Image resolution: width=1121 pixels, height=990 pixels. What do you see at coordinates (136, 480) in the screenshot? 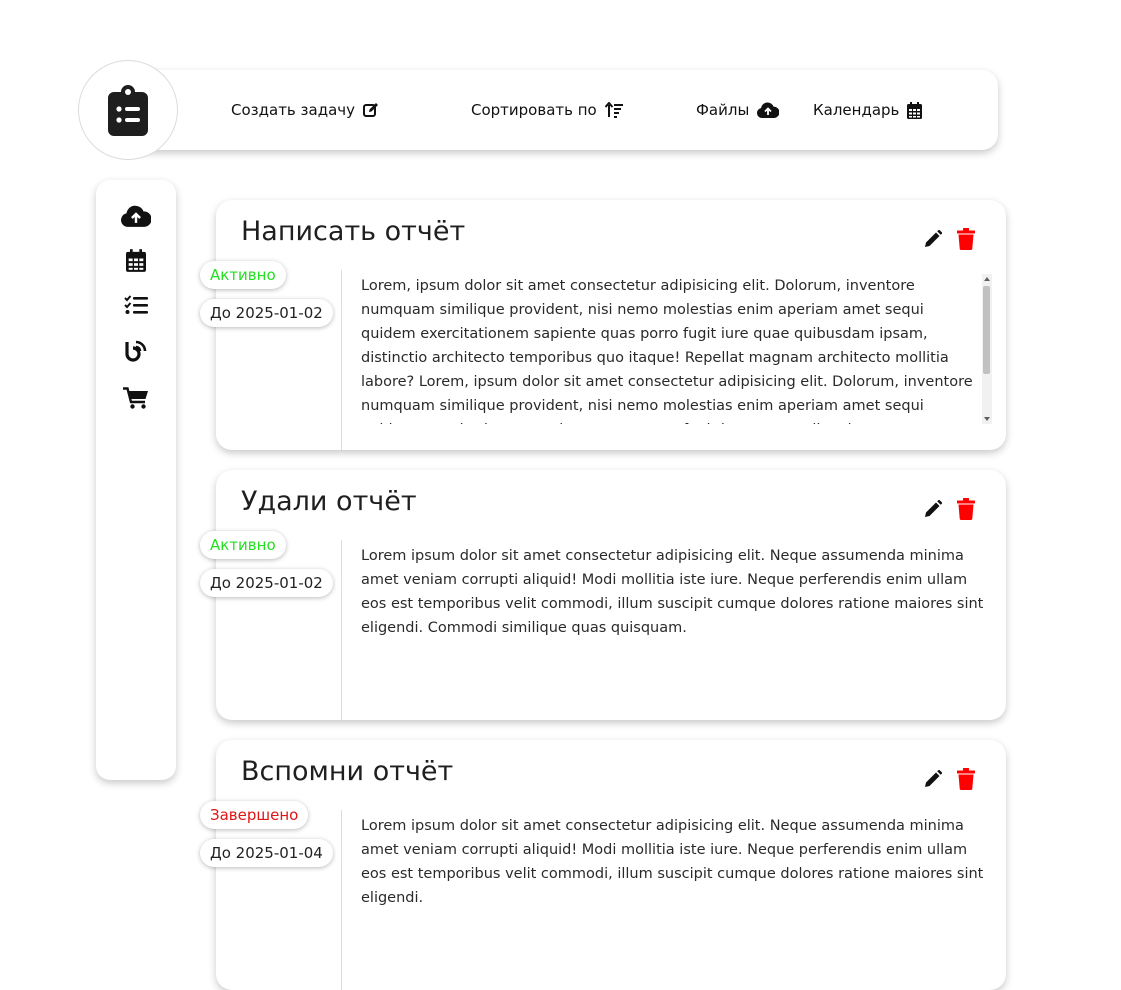
I see `sidebar` at bounding box center [136, 480].